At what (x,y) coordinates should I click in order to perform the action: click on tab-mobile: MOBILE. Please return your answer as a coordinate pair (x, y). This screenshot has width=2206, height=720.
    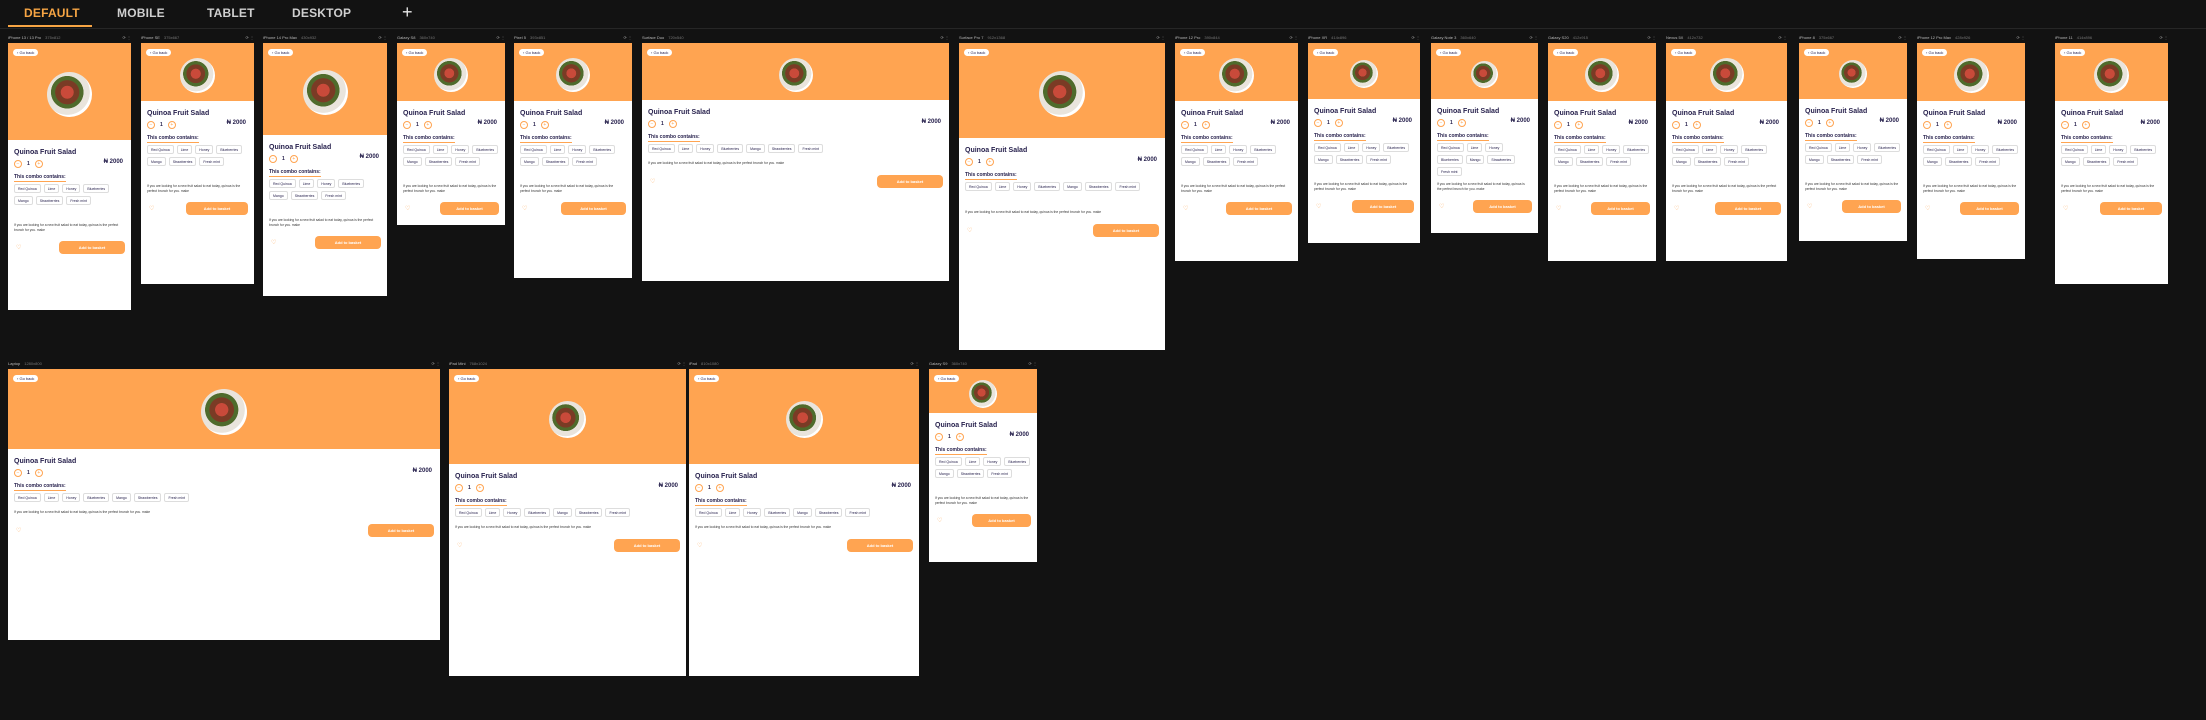
    Looking at the image, I should click on (141, 13).